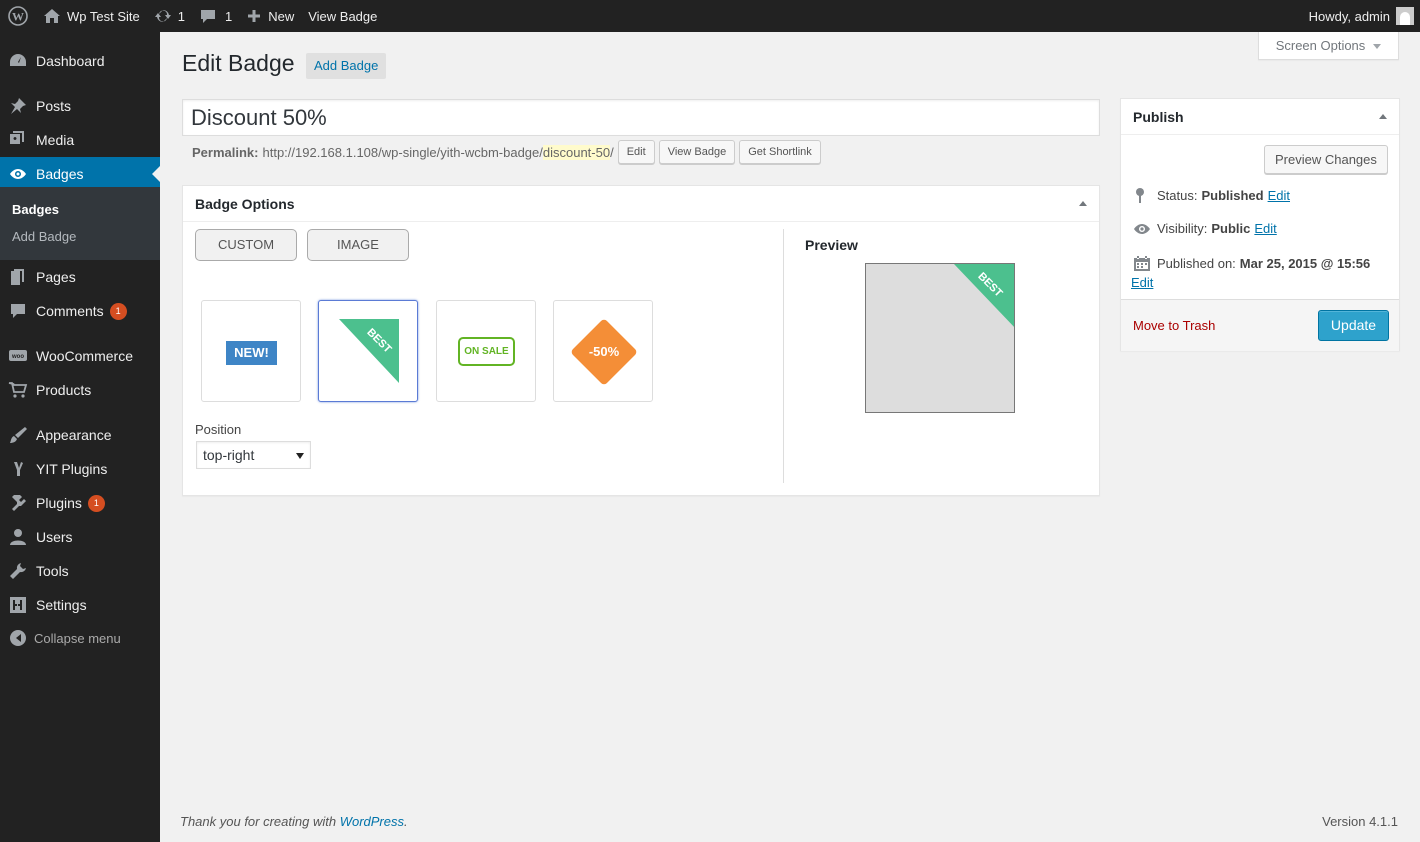 Image resolution: width=1420 pixels, height=842 pixels. Describe the element at coordinates (780, 152) in the screenshot. I see `get-shortlink-button: Get Shortlink` at that location.